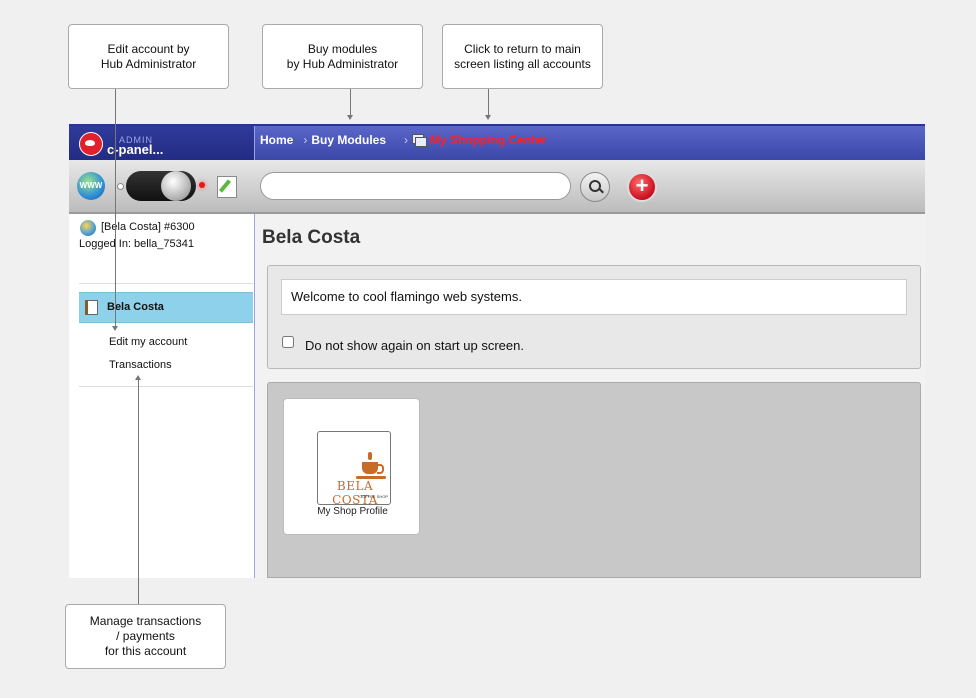 This screenshot has width=976, height=698. What do you see at coordinates (148, 48) in the screenshot?
I see `callout-text: Edit account by` at bounding box center [148, 48].